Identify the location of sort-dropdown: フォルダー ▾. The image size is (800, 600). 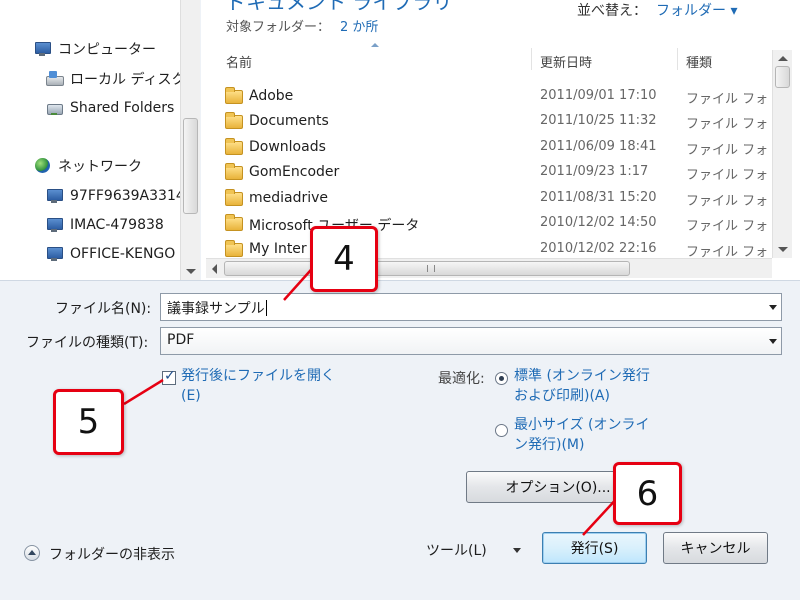
(696, 10).